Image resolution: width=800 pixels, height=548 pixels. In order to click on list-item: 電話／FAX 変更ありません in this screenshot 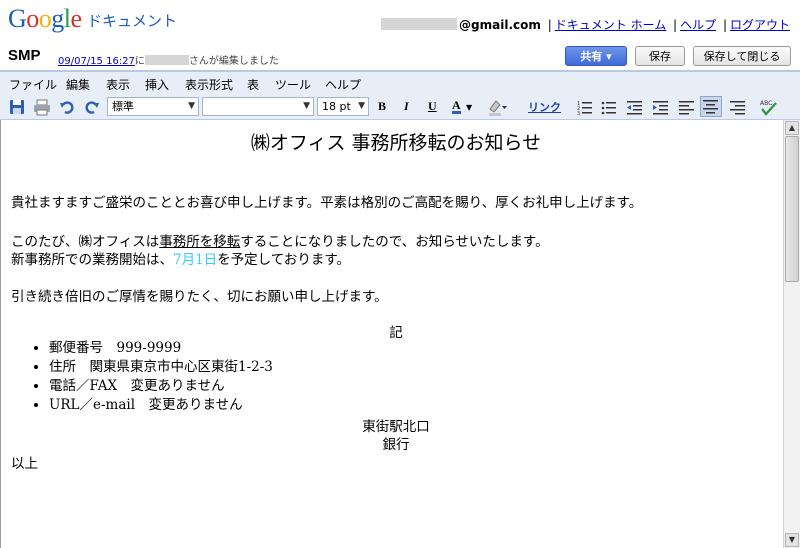, I will do `click(161, 386)`.